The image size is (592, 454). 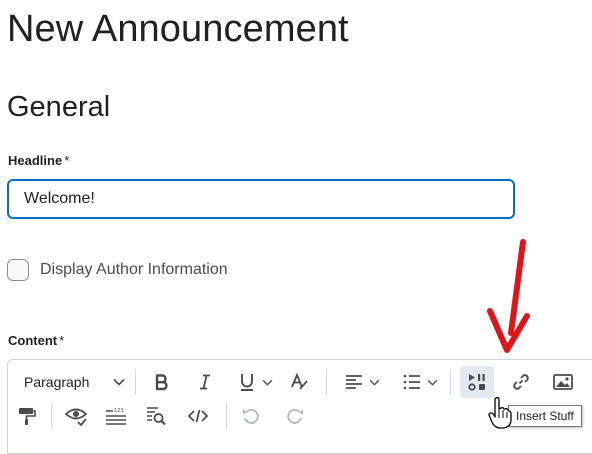 I want to click on format-painter-button, so click(x=27, y=416).